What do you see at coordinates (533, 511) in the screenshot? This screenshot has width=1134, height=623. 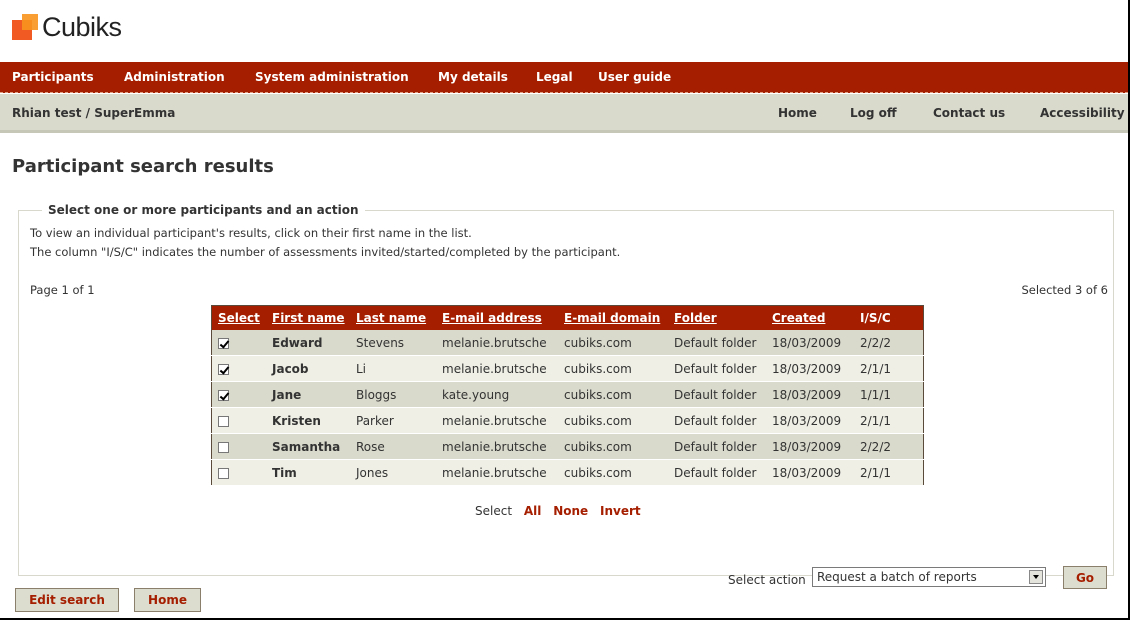 I see `select-all-link: All` at bounding box center [533, 511].